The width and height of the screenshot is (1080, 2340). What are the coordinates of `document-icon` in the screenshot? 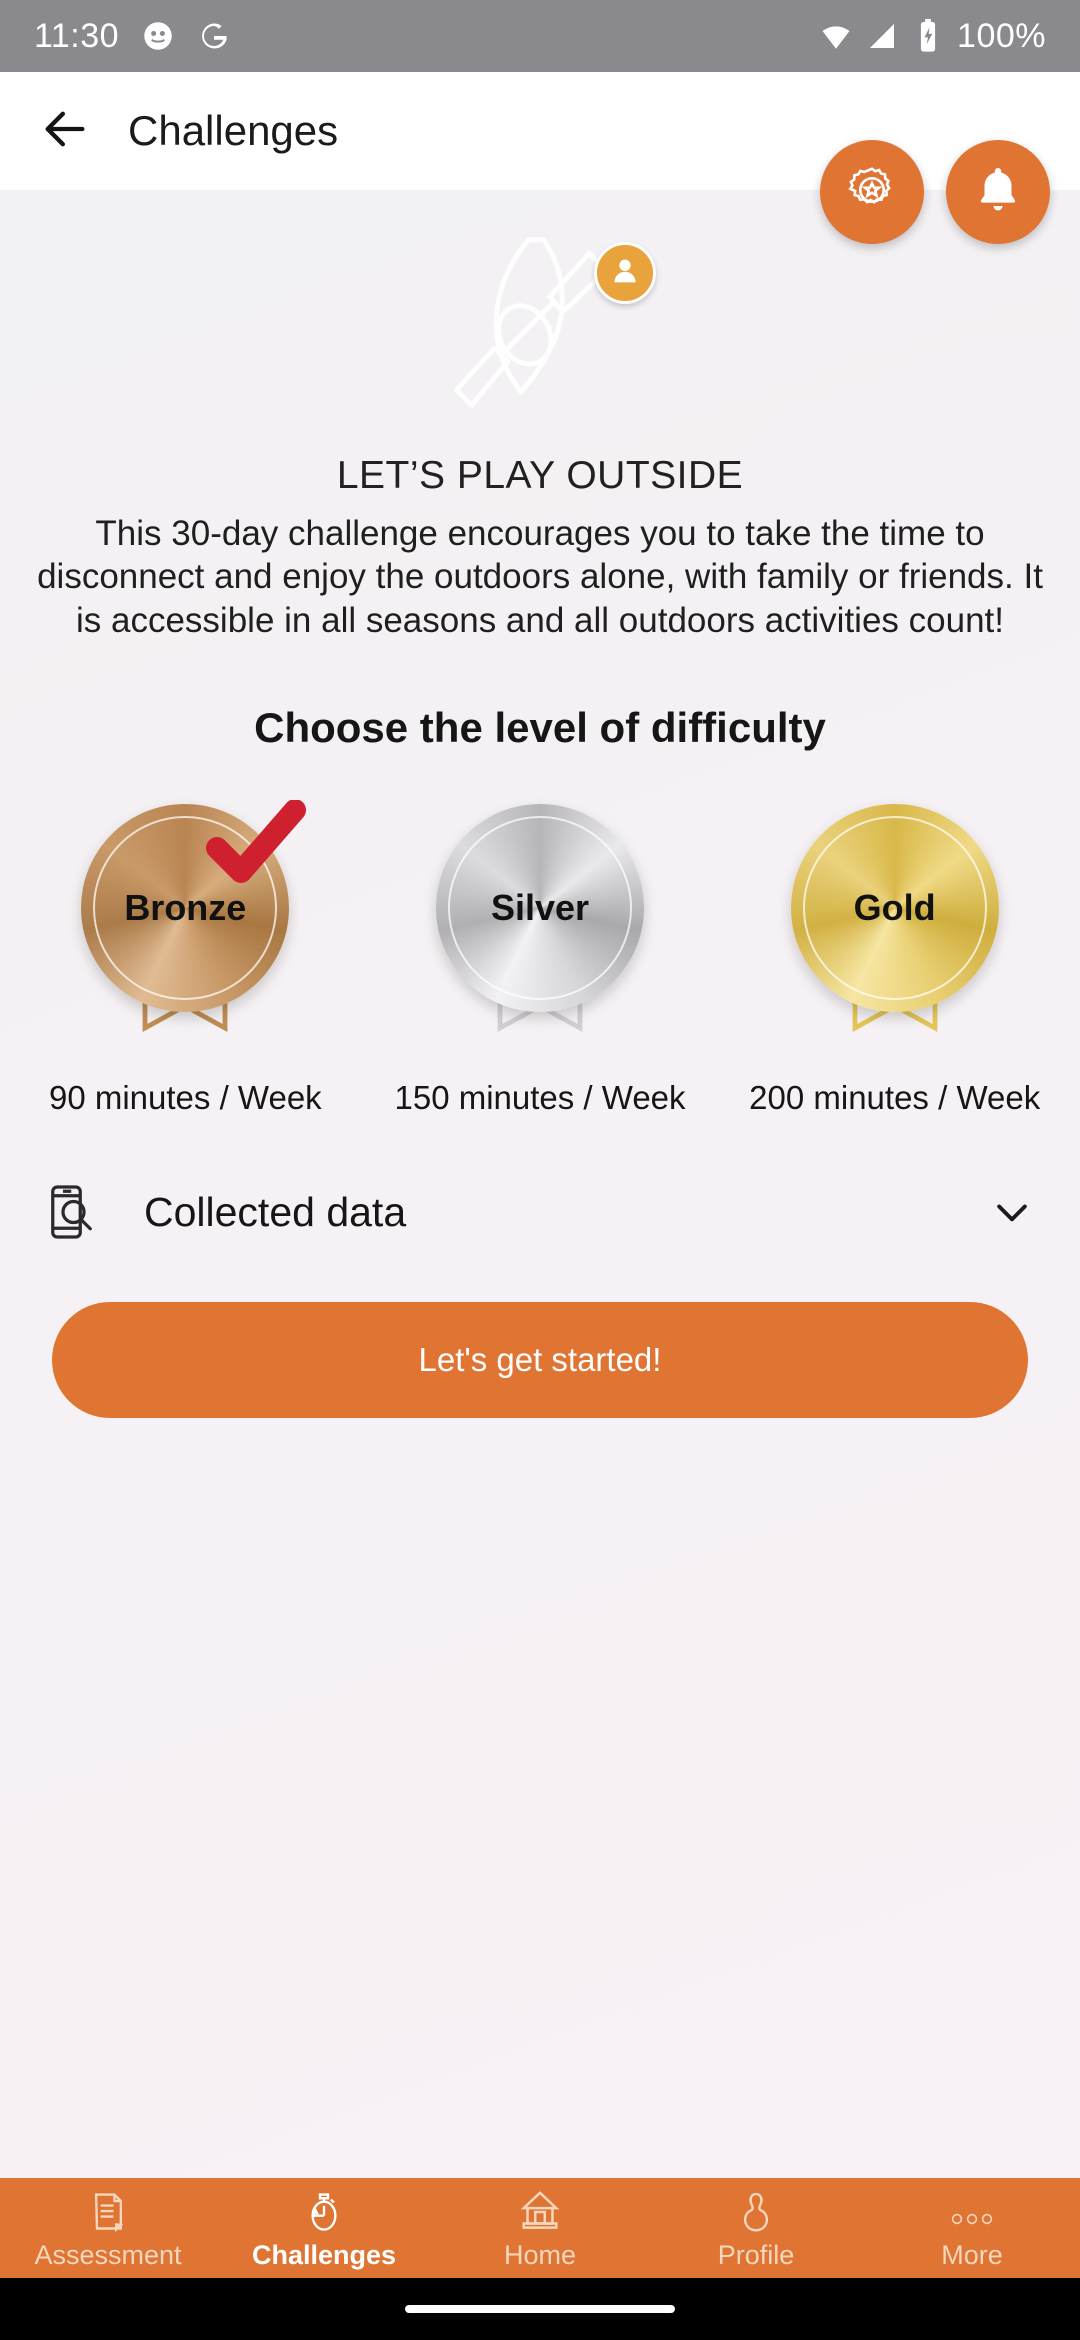 It's located at (108, 2210).